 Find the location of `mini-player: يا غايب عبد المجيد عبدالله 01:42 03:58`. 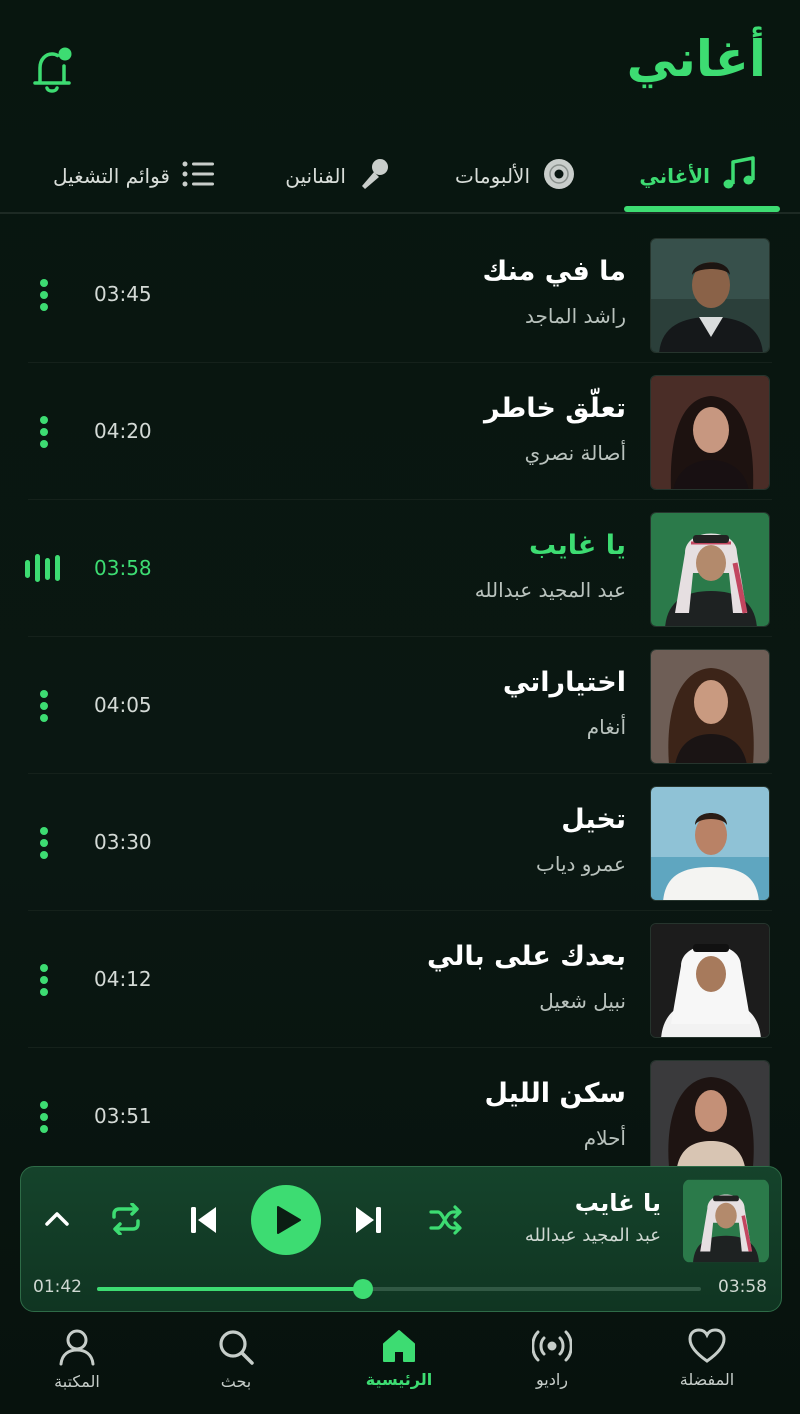

mini-player: يا غايب عبد المجيد عبدالله 01:42 03:58 is located at coordinates (401, 1239).